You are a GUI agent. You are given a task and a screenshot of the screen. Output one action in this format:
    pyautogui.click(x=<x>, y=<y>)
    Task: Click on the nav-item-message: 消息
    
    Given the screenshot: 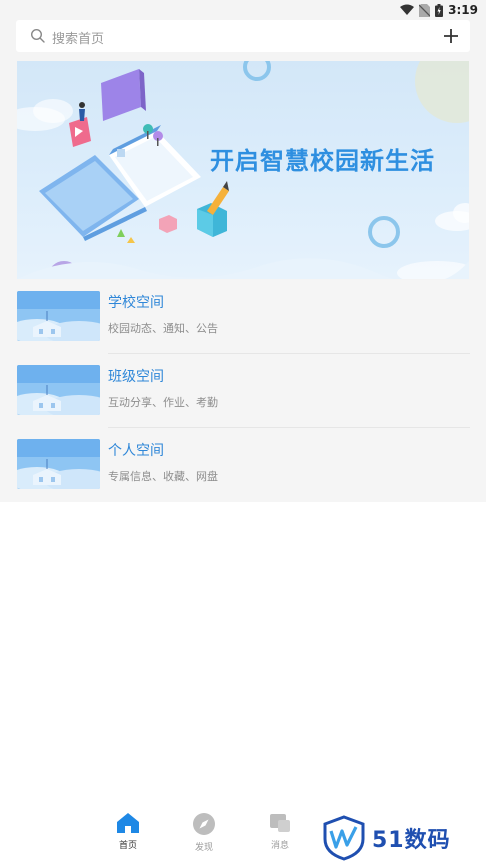 What is the action you would take?
    pyautogui.click(x=280, y=837)
    